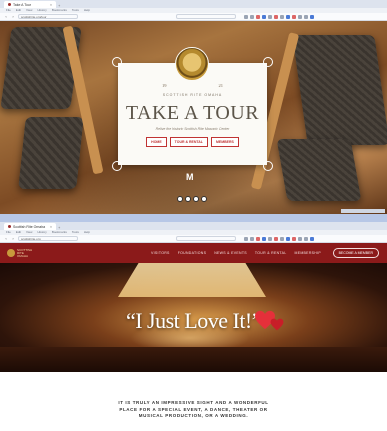 The height and width of the screenshot is (431, 387). What do you see at coordinates (11, 253) in the screenshot?
I see `emblem-icon` at bounding box center [11, 253].